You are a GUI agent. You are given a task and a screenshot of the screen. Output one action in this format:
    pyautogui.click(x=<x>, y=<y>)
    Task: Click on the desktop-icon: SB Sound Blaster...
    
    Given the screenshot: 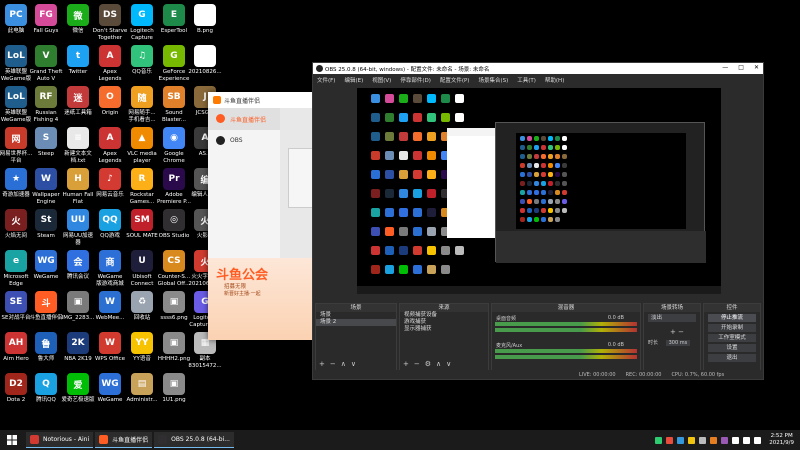 What is the action you would take?
    pyautogui.click(x=174, y=104)
    